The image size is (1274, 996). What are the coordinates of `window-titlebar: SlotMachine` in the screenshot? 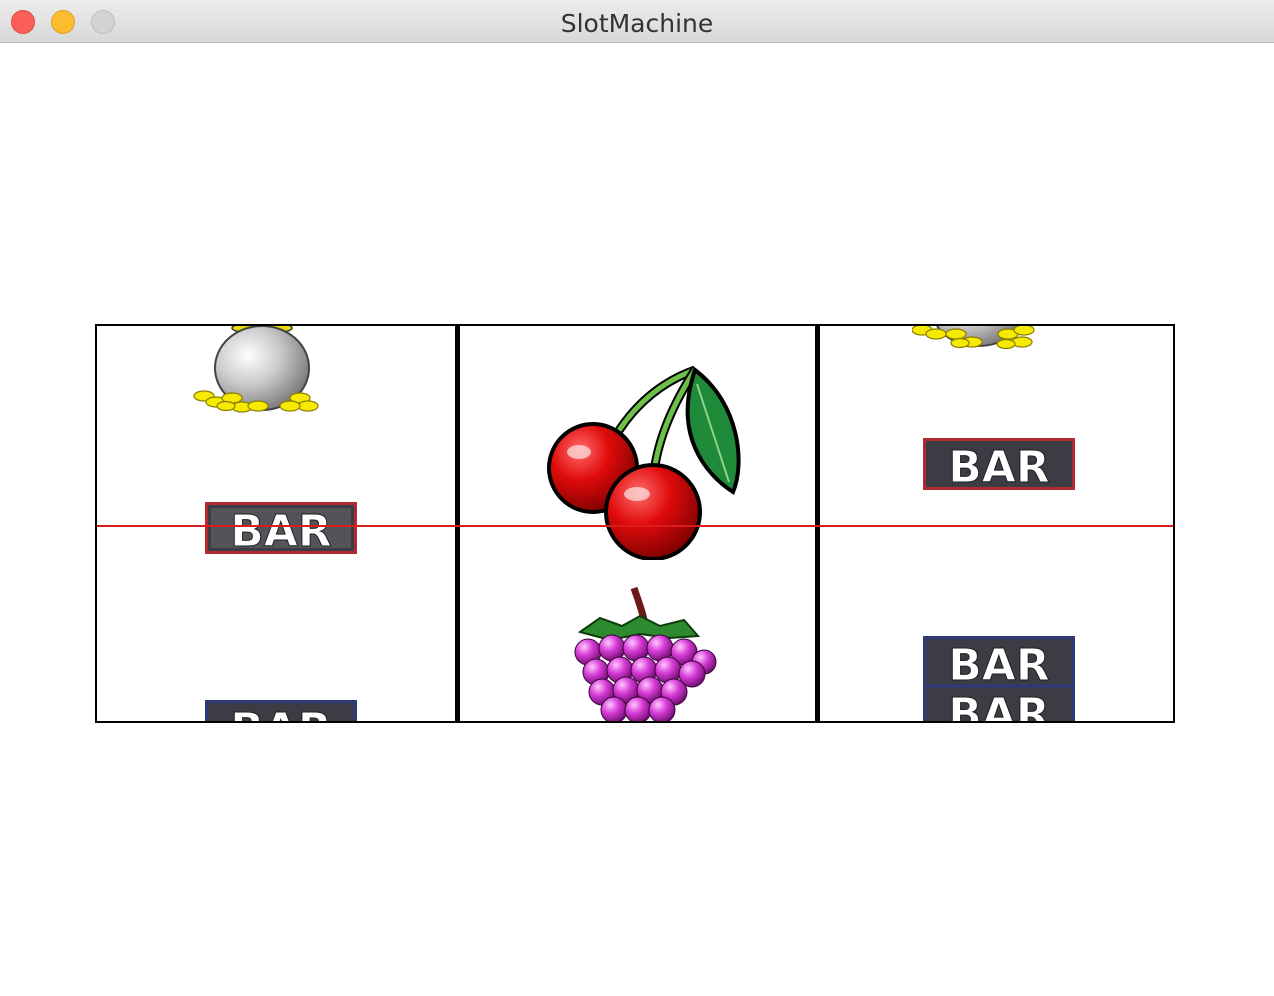 It's located at (637, 21).